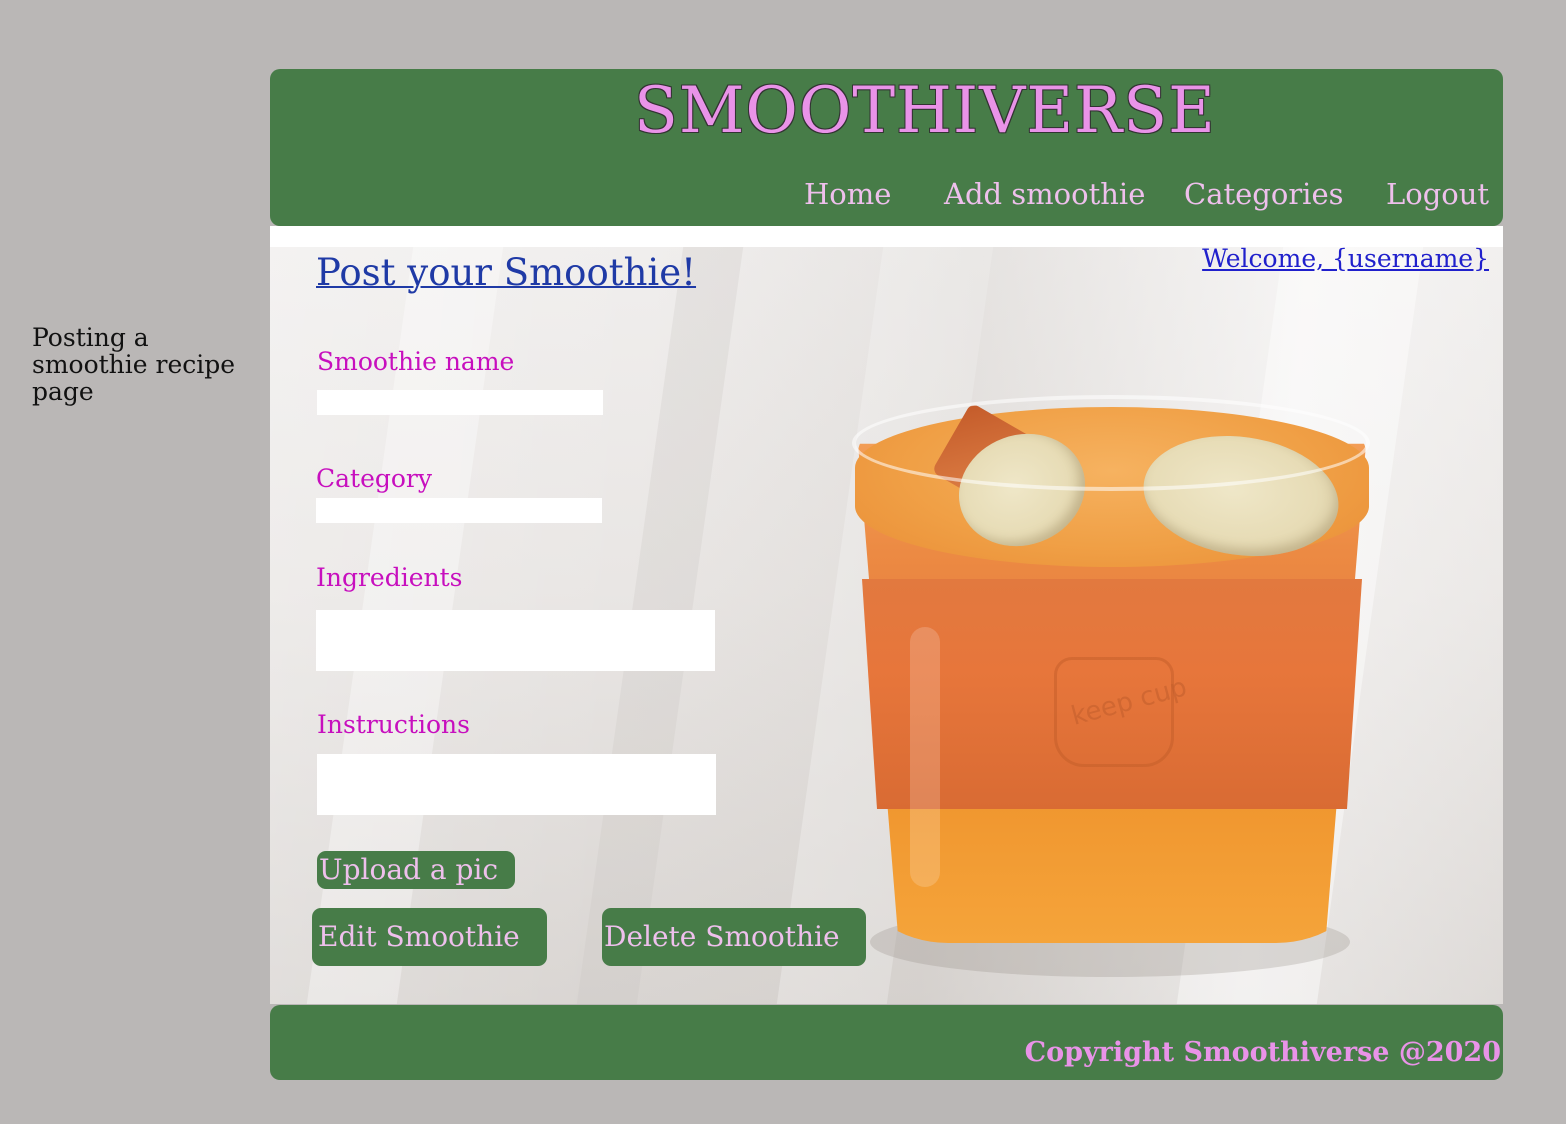  I want to click on nav-add-smoothie-link: Add smoothie, so click(1044, 194).